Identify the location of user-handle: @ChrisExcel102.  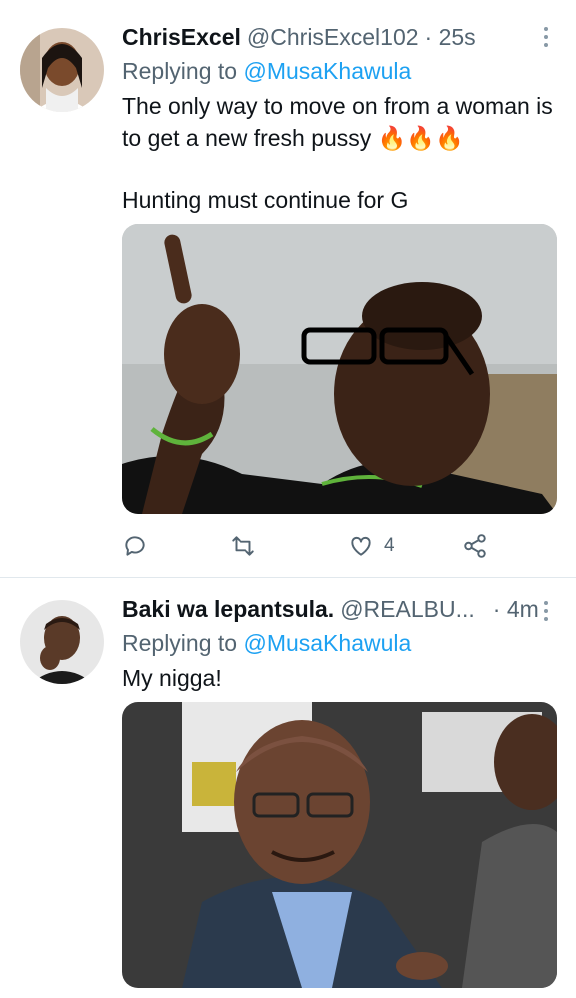
(333, 37).